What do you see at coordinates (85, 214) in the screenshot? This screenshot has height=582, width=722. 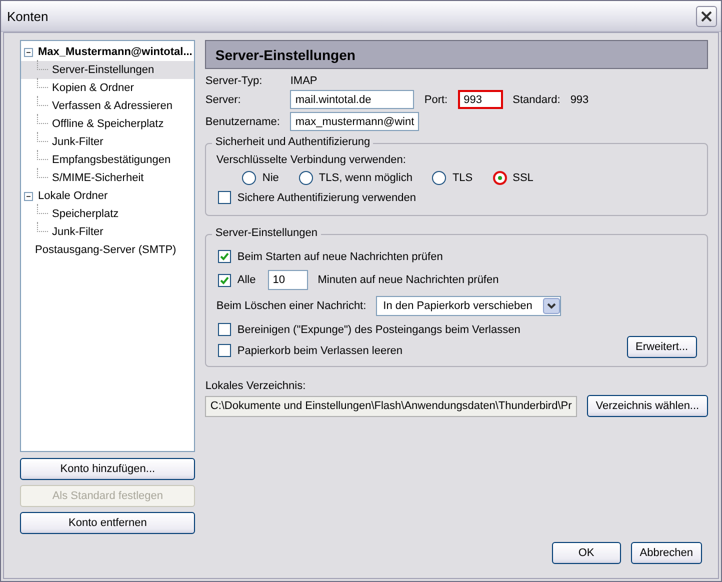 I see `tree-item: Speicherplatz` at bounding box center [85, 214].